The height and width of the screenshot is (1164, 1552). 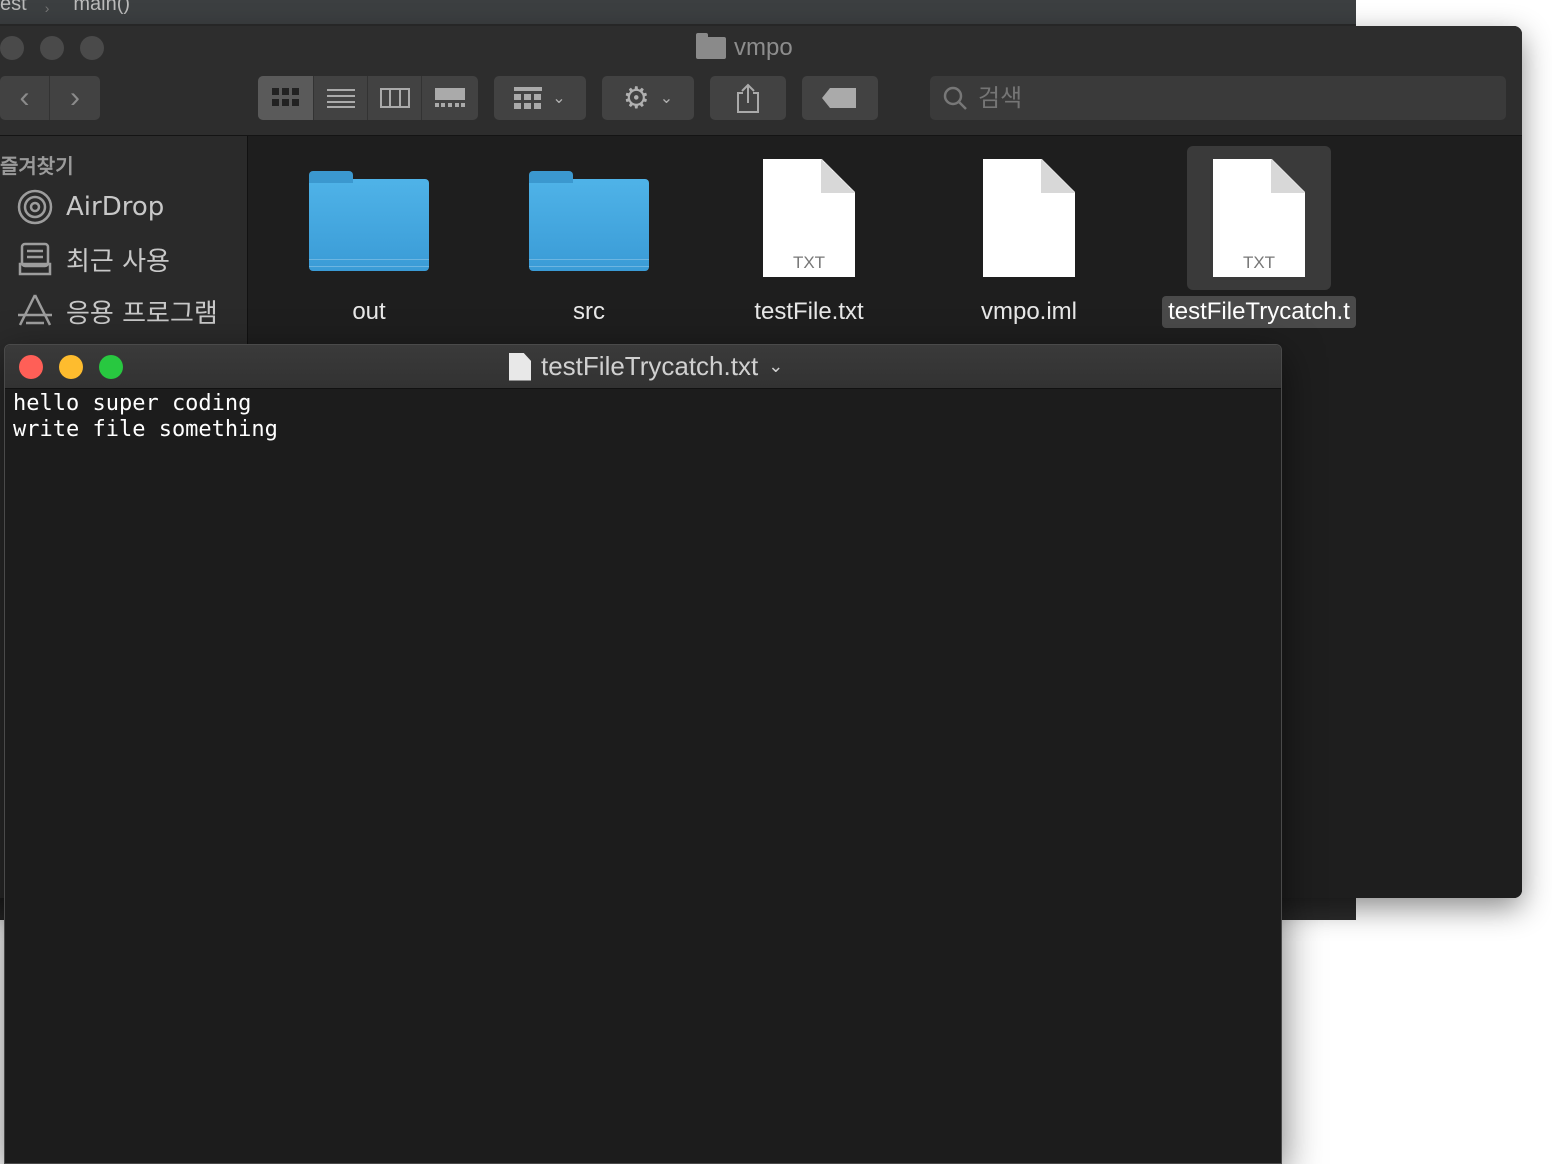 What do you see at coordinates (115, 207) in the screenshot?
I see `sidebar-item-label: AirDrop` at bounding box center [115, 207].